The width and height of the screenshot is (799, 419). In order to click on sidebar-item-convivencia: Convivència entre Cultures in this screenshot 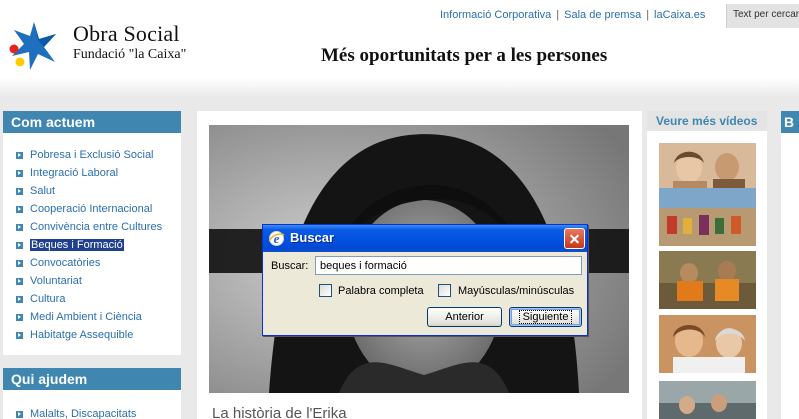, I will do `click(92, 227)`.